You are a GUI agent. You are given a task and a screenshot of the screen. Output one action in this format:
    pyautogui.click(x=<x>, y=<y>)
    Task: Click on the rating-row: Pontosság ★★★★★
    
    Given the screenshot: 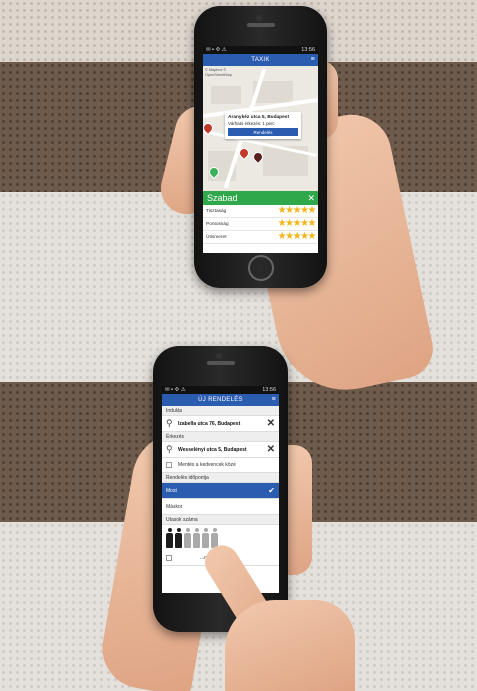 What is the action you would take?
    pyautogui.click(x=260, y=224)
    